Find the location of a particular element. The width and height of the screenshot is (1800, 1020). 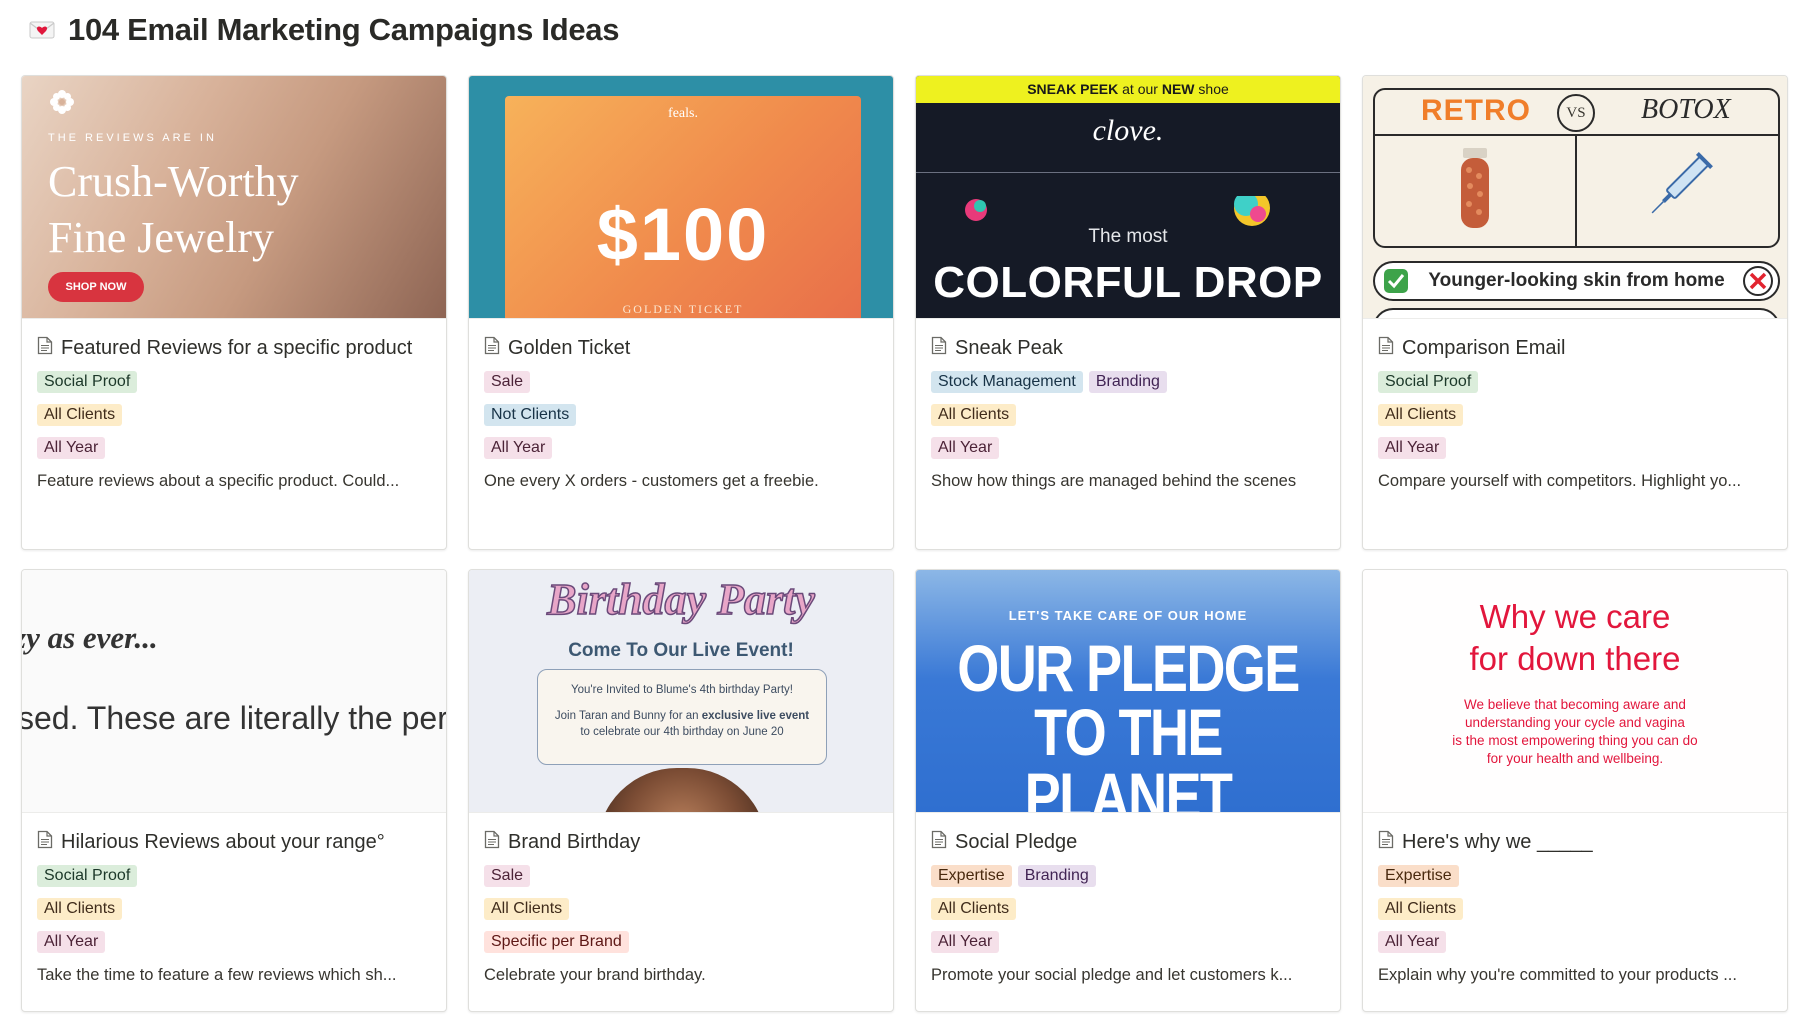

capsule-jar-icon is located at coordinates (1475, 188).